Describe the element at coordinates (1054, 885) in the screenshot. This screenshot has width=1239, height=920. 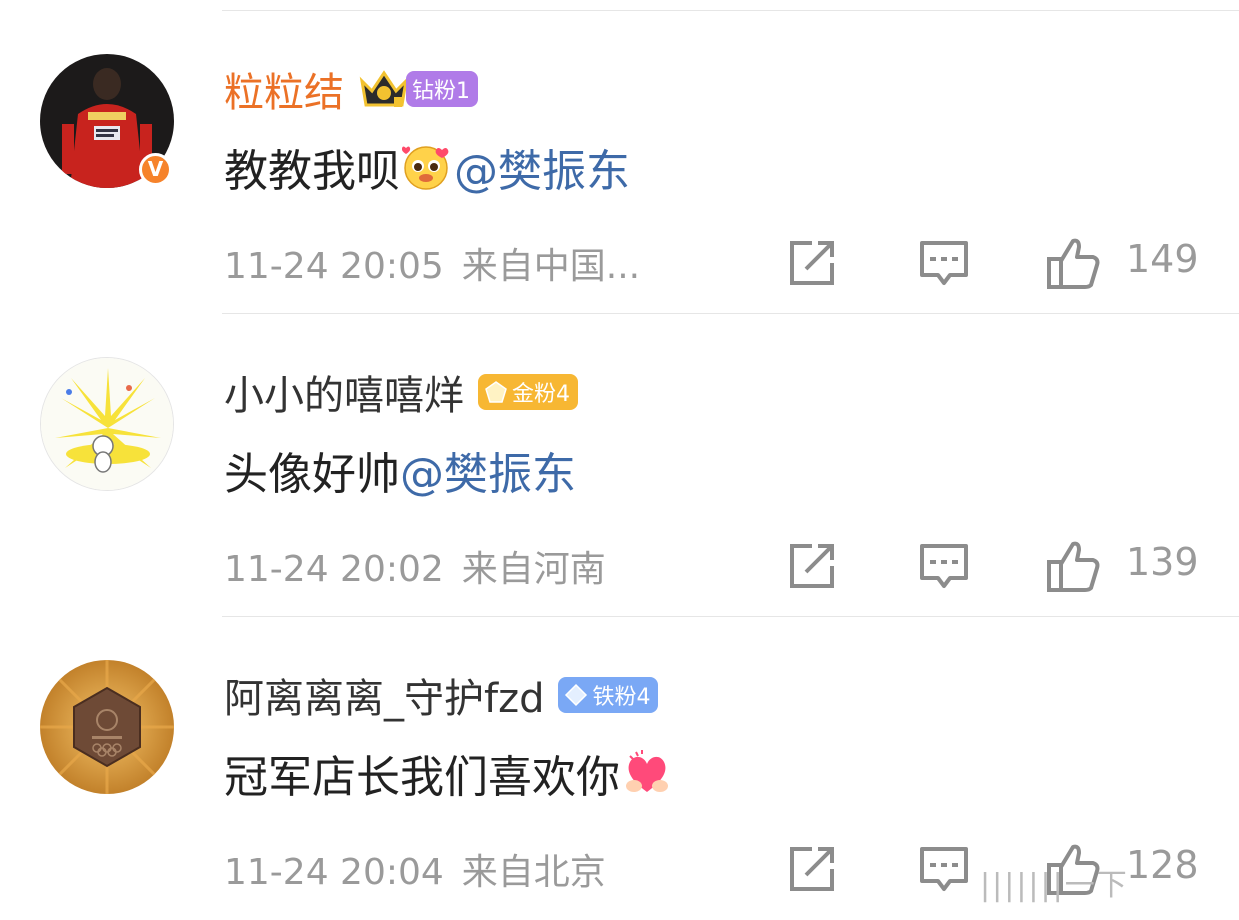
I see `watermark: |||||||一下` at that location.